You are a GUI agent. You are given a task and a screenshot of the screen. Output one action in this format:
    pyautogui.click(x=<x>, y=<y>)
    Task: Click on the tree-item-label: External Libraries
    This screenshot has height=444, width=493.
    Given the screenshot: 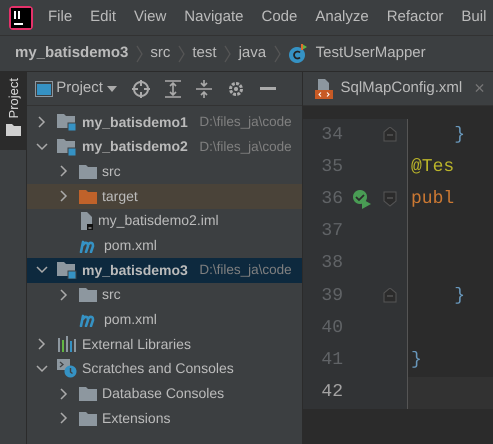 What is the action you would take?
    pyautogui.click(x=136, y=344)
    